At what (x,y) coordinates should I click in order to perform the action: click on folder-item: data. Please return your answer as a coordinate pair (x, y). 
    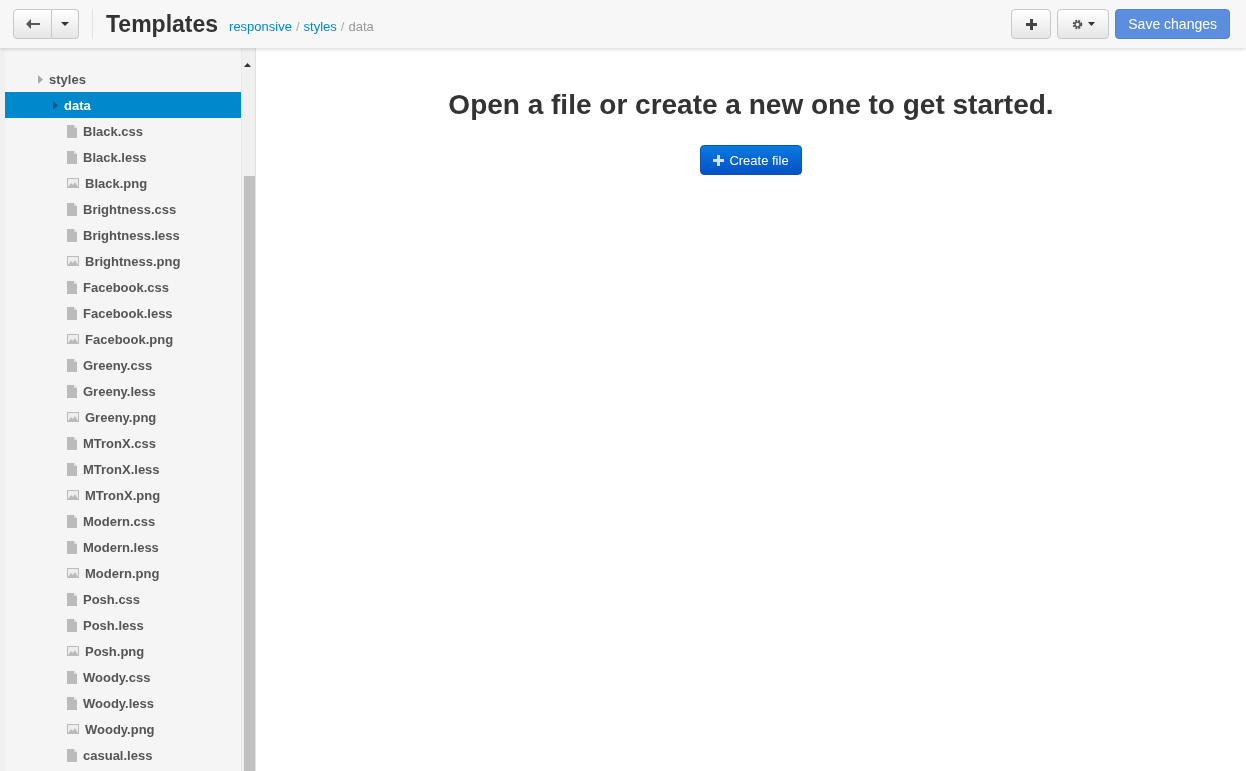
    Looking at the image, I should click on (123, 105).